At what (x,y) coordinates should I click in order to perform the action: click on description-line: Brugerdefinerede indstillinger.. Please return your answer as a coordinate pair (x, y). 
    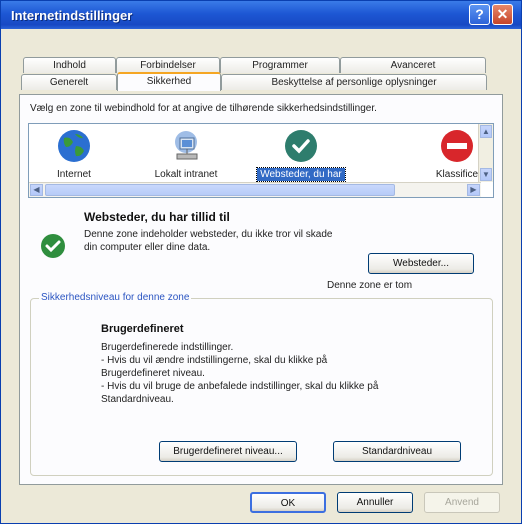
    Looking at the image, I should click on (167, 347).